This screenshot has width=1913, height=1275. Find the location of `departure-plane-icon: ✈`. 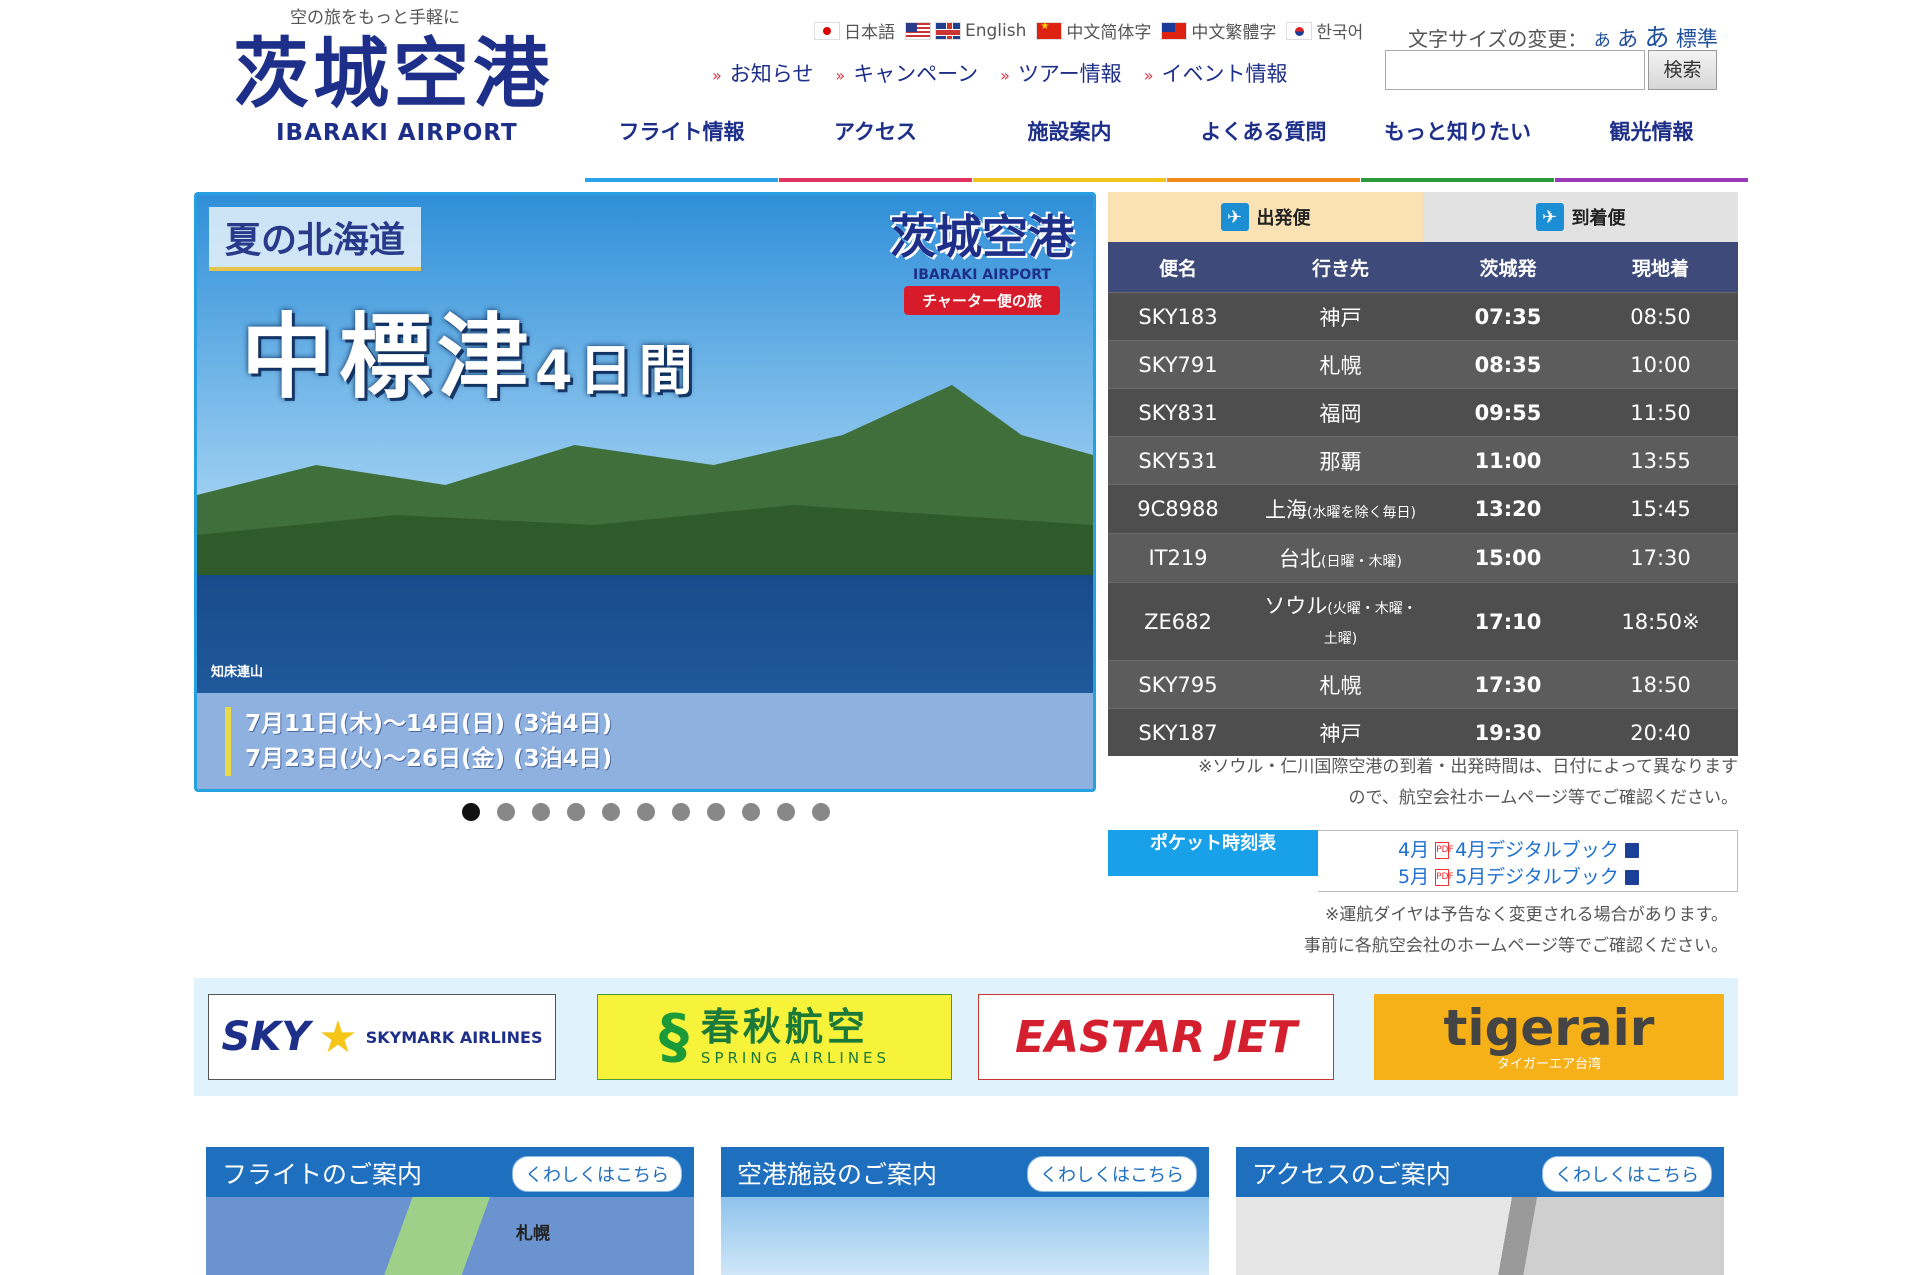

departure-plane-icon: ✈ is located at coordinates (1234, 217).